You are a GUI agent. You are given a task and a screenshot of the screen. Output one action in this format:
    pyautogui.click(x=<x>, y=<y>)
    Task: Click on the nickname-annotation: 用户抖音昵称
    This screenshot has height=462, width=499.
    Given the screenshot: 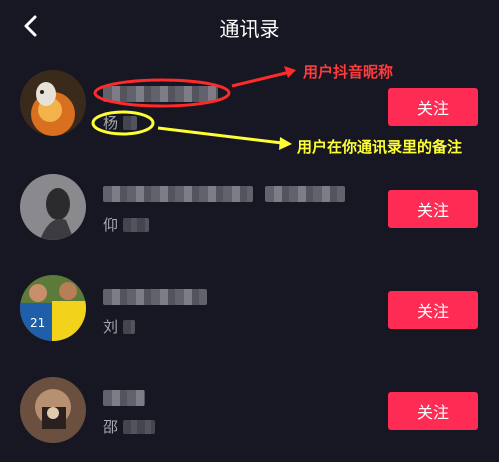 What is the action you would take?
    pyautogui.click(x=348, y=72)
    